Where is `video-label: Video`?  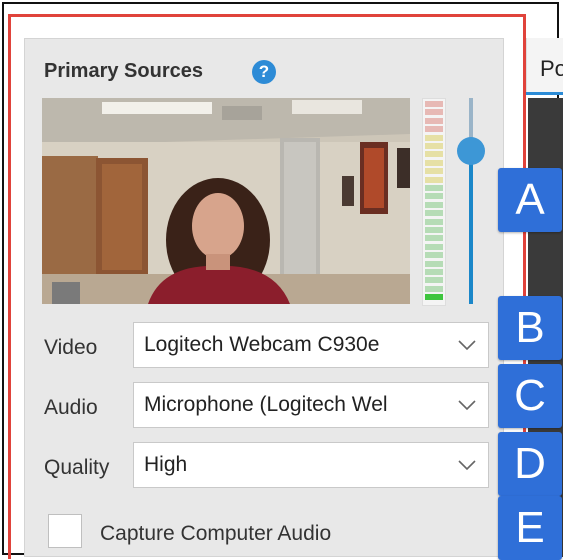 video-label: Video is located at coordinates (71, 347).